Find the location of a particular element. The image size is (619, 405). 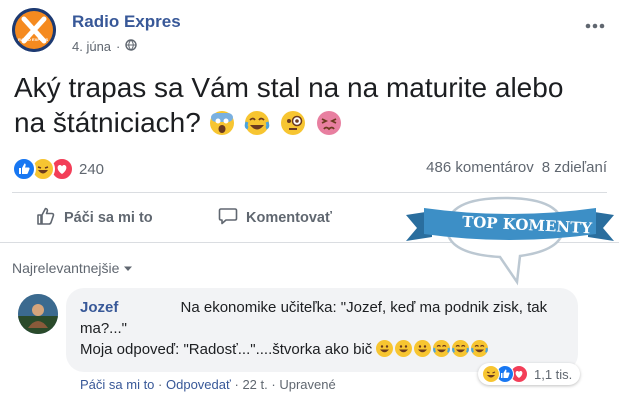

commenter-avatar is located at coordinates (38, 314).